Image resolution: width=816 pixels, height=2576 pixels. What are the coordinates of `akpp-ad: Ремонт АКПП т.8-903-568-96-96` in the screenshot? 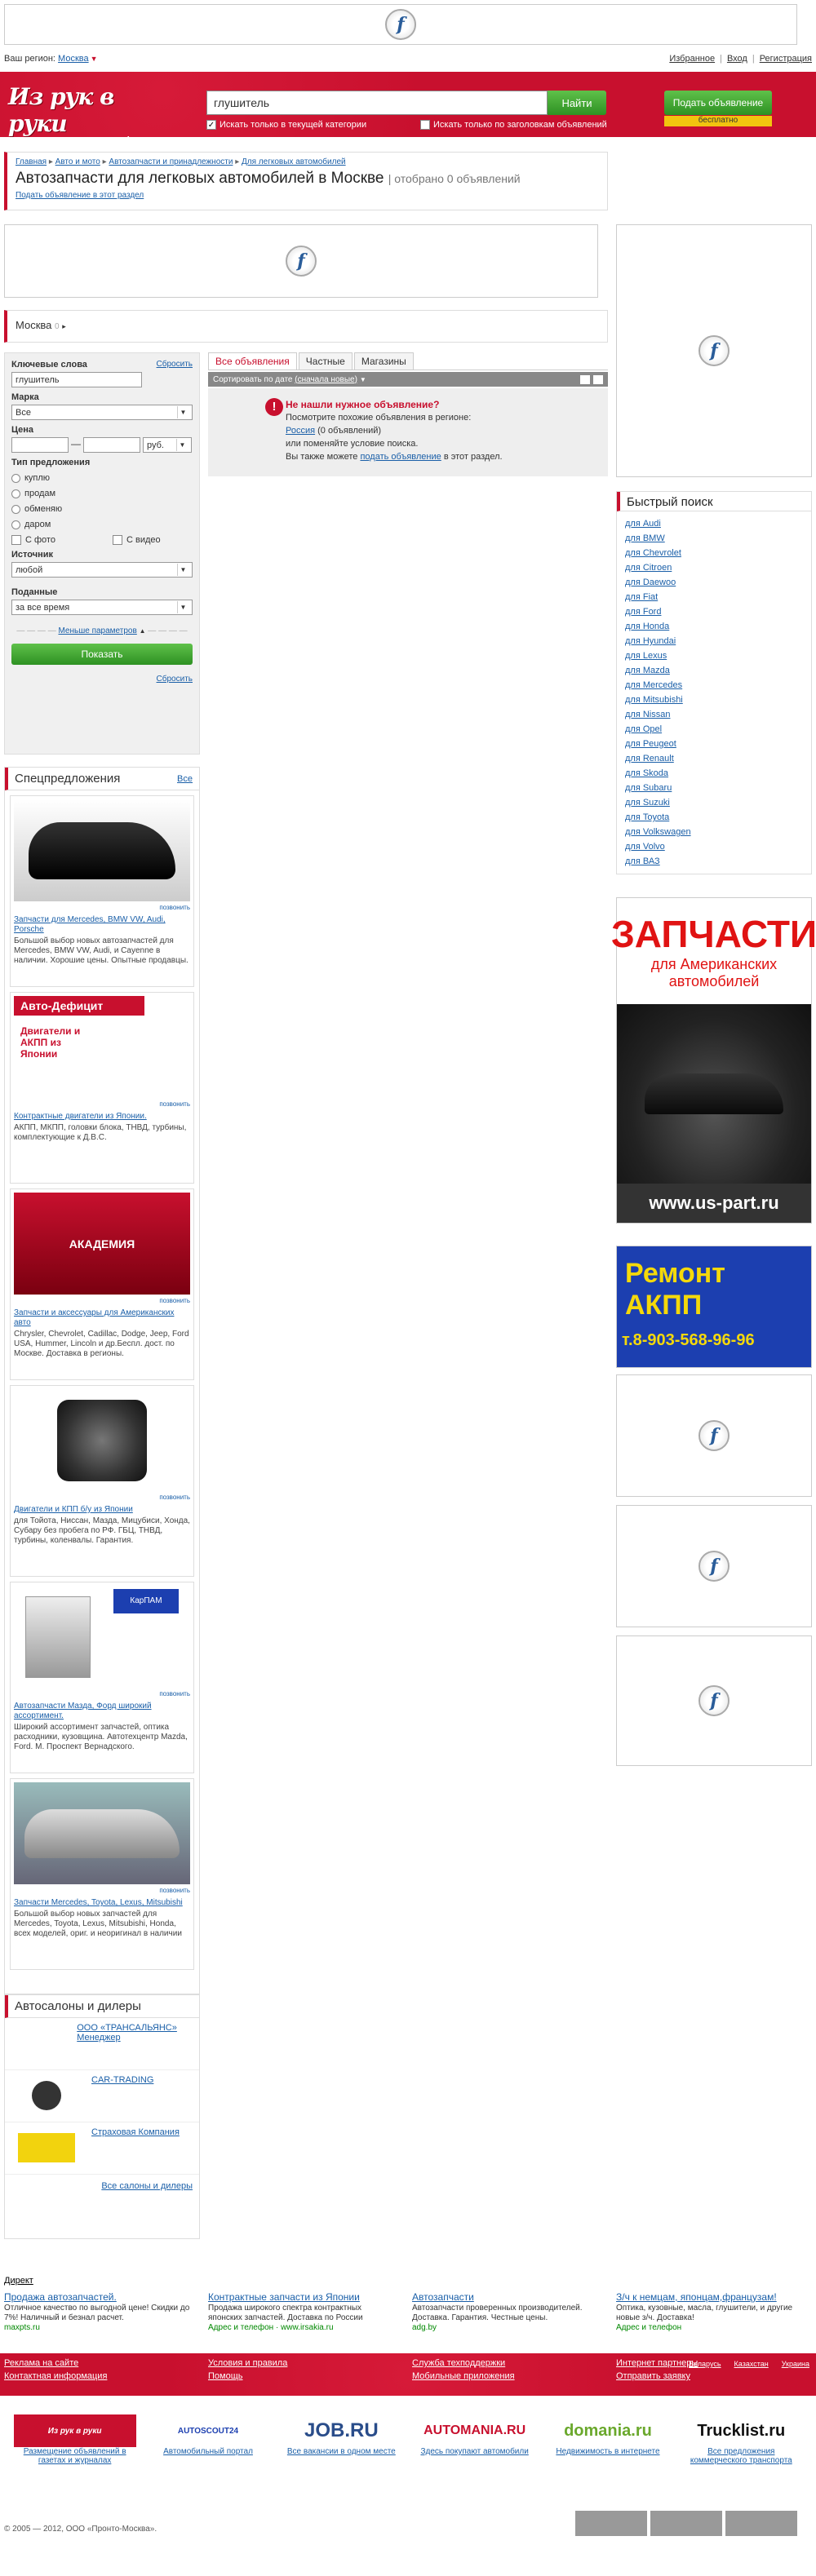 It's located at (714, 1307).